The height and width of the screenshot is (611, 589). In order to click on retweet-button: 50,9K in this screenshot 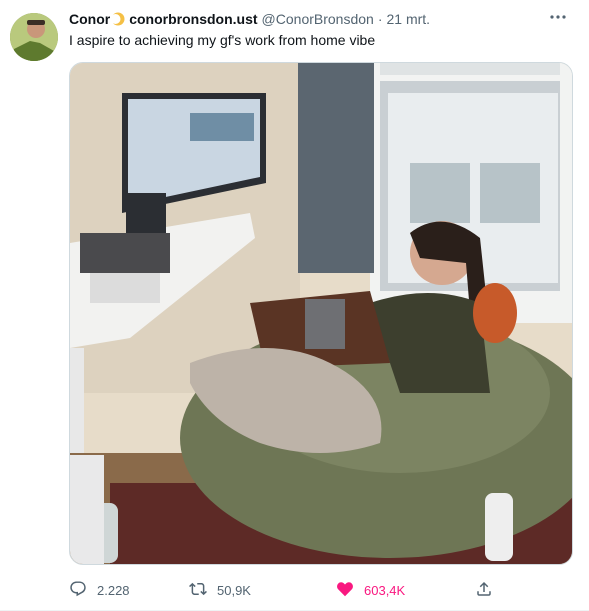, I will do `click(220, 590)`.